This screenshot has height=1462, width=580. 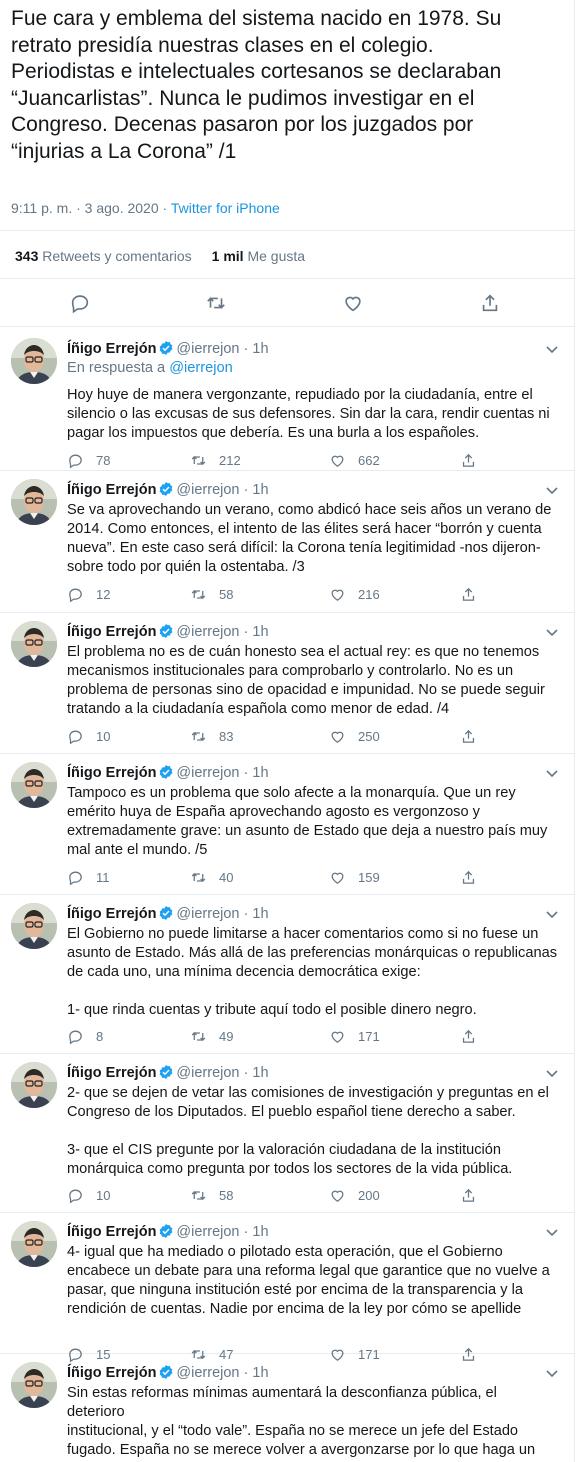 I want to click on reply-button: 12, so click(x=88, y=594).